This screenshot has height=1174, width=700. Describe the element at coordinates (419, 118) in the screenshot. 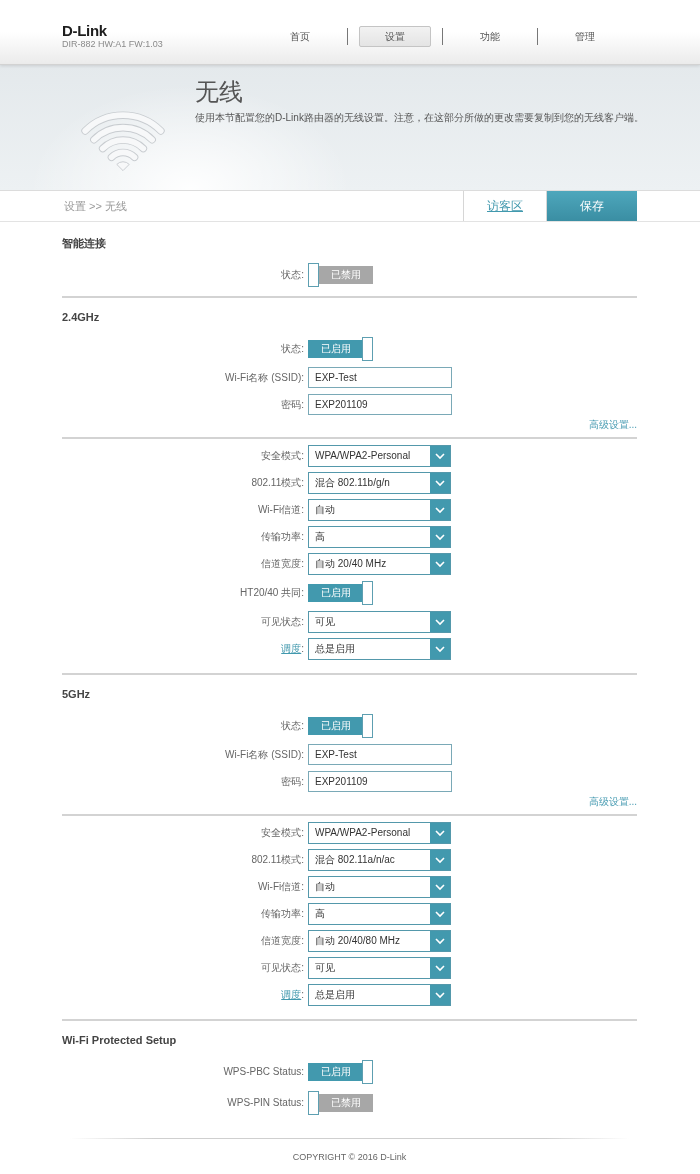

I see `page-description: 使用本节配置您的D-Link路由器的无线设置。注意，在这部分所做的更改需要复制到您的无线客户端。` at that location.